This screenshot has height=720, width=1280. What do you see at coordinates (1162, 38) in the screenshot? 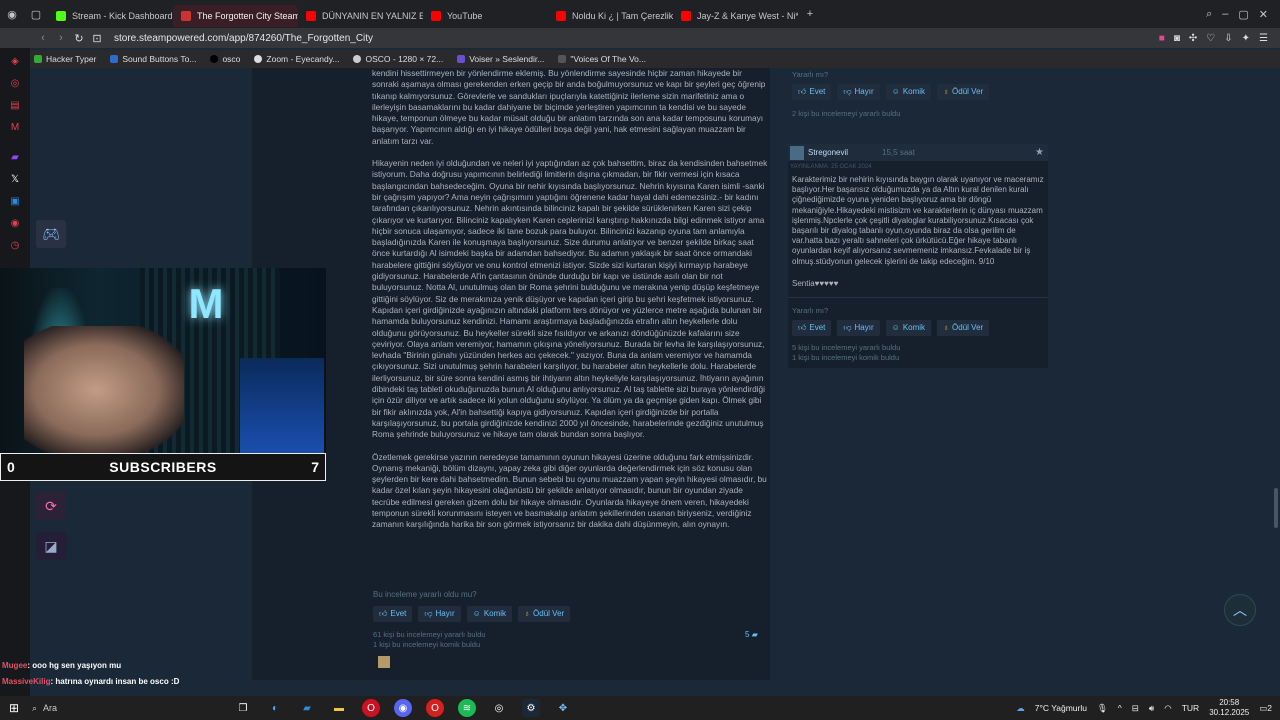
I see `extension-icon: ■` at bounding box center [1162, 38].